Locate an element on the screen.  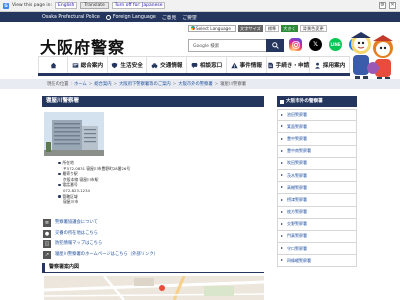
sidebar-item-settsu: 摂津警察署 is located at coordinates (317, 200).